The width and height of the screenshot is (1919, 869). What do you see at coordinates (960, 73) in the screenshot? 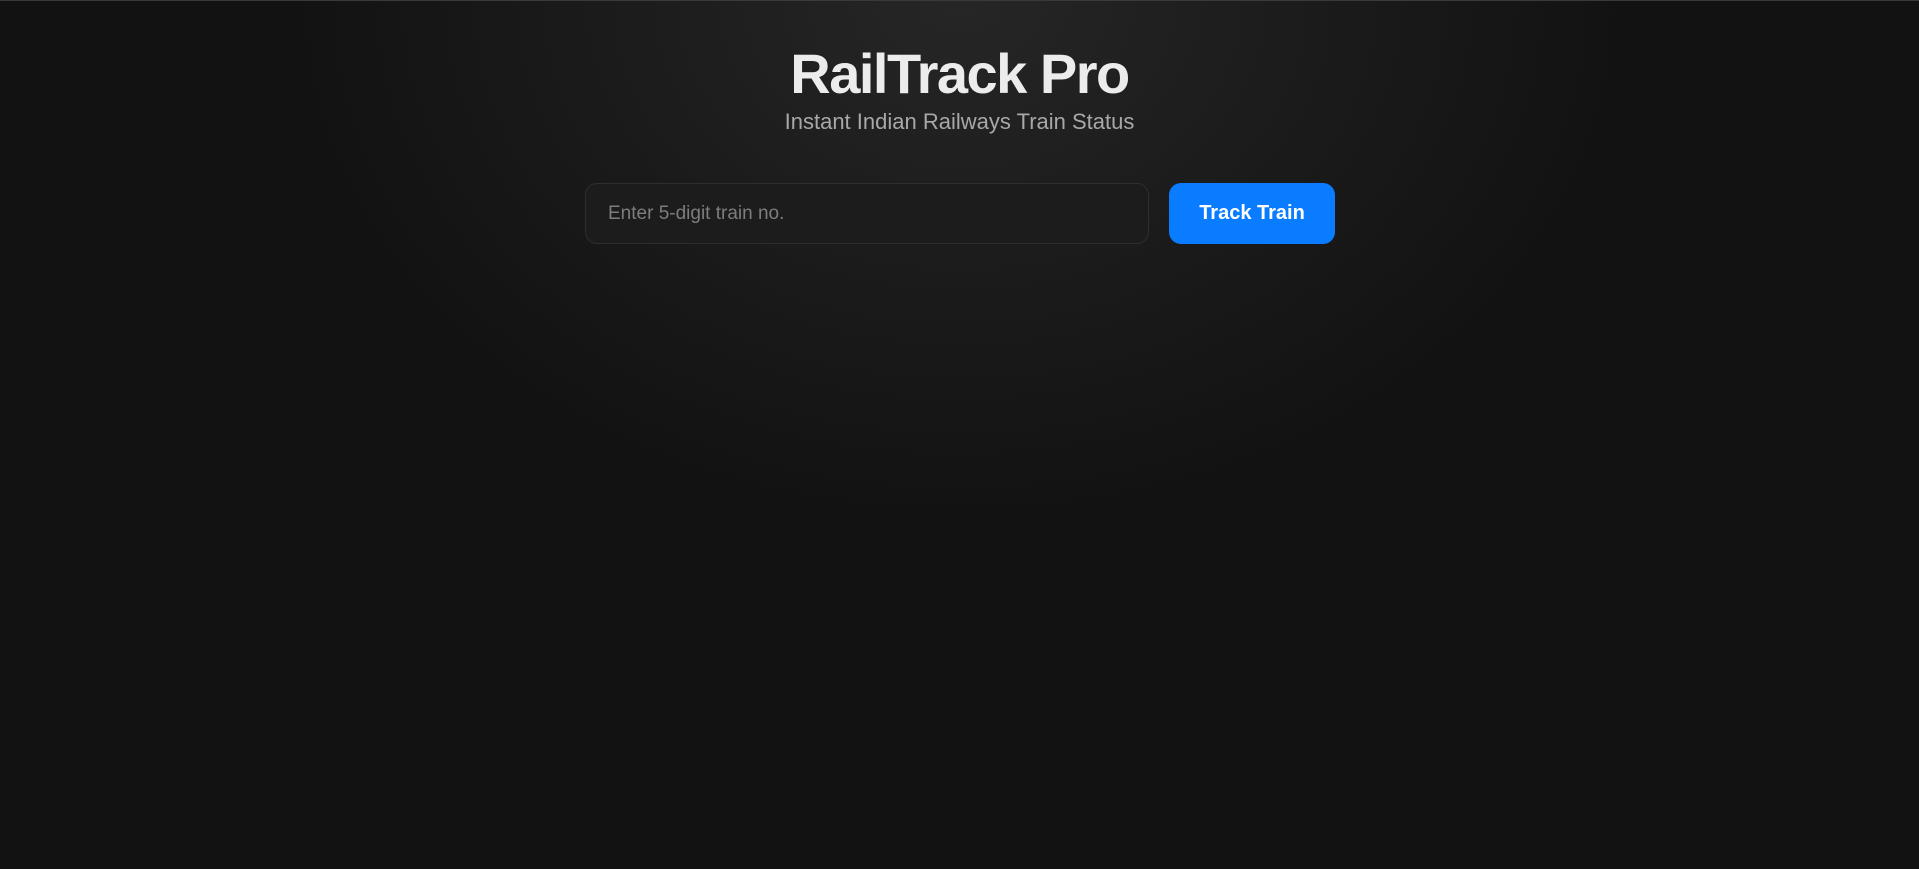
I see `app-title: RailTrack Pro` at bounding box center [960, 73].